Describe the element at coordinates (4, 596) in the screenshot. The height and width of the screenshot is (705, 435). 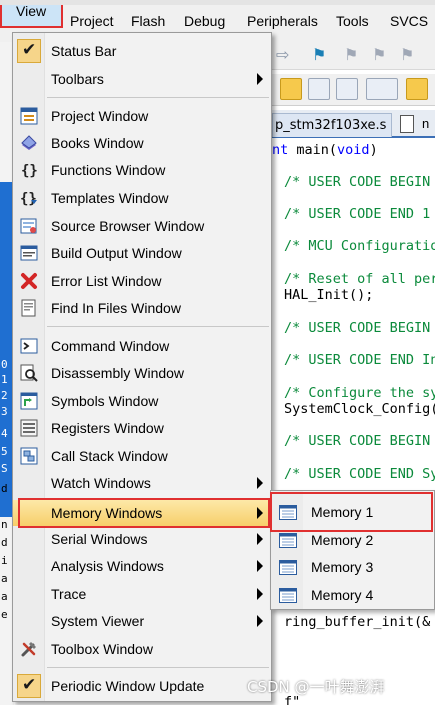
I see `left-panel-char: a` at that location.